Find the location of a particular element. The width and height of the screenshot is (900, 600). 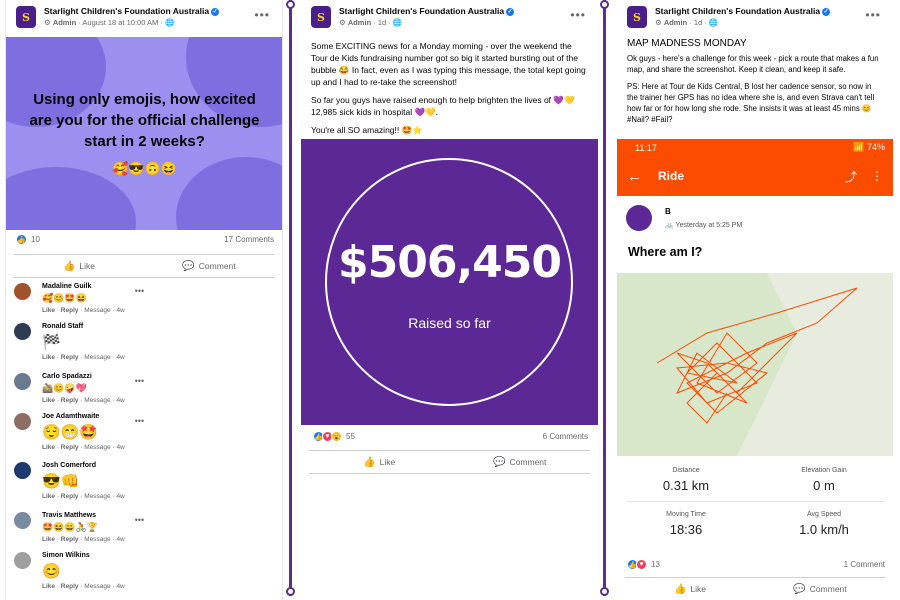

athlete-avatar is located at coordinates (639, 218).